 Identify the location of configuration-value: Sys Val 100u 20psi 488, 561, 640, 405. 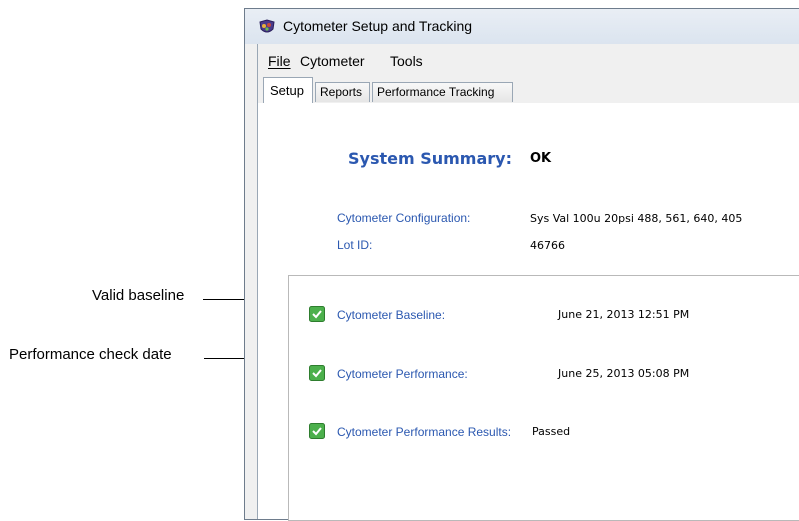
(636, 218).